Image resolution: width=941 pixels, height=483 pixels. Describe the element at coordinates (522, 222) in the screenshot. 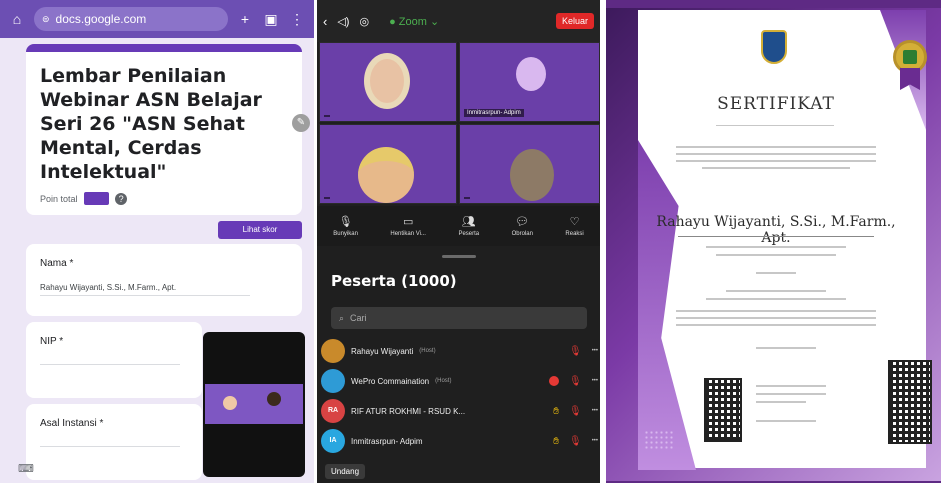

I see `chat-icon: 💬︎` at that location.